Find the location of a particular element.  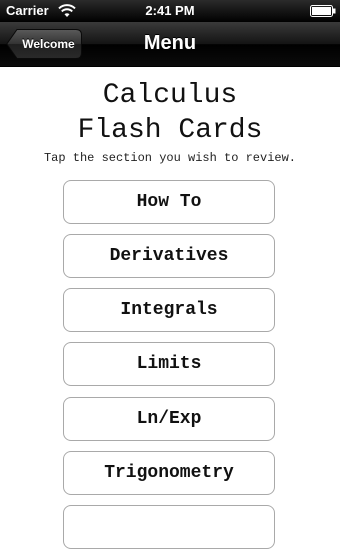

status-time: 2:41 PM is located at coordinates (170, 10).